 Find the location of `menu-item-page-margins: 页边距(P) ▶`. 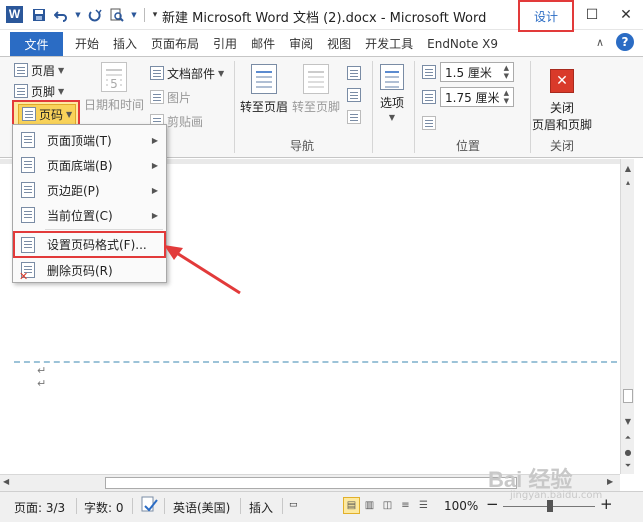

menu-item-page-margins: 页边距(P) ▶ is located at coordinates (89, 190).